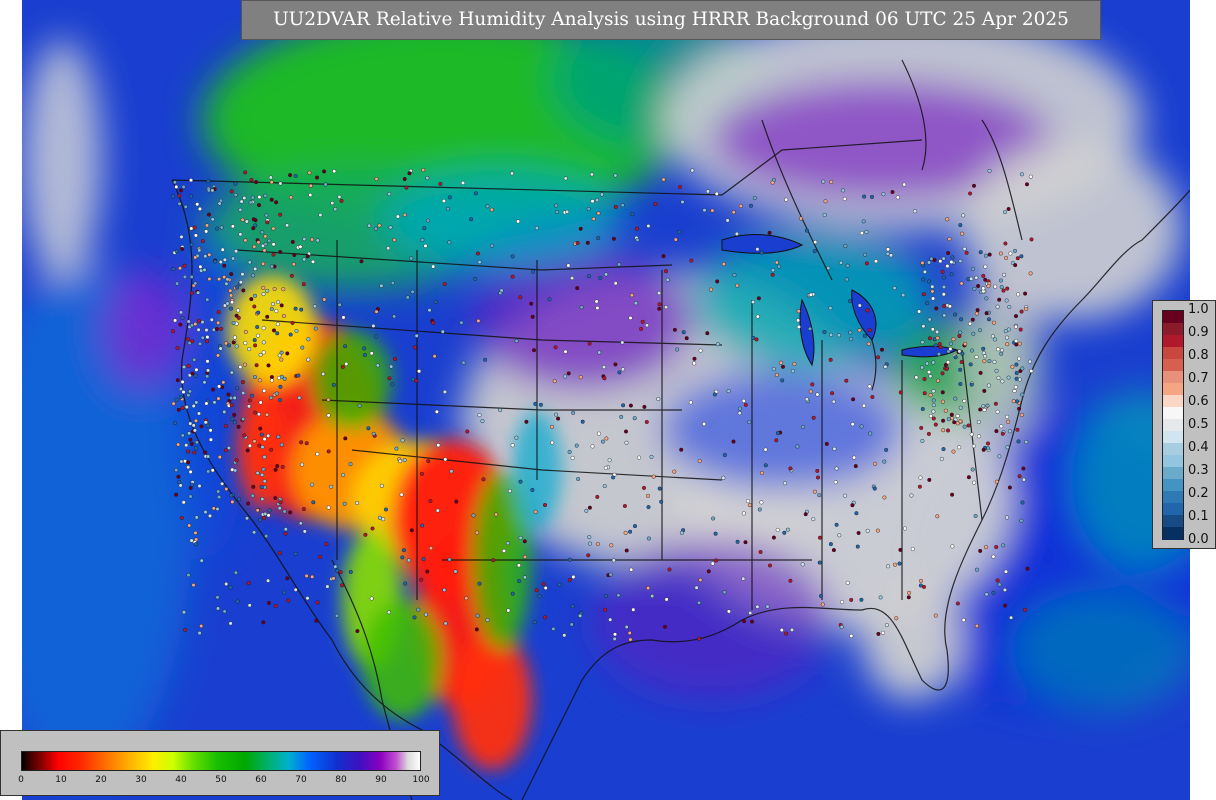 The width and height of the screenshot is (1216, 800). What do you see at coordinates (1198, 470) in the screenshot?
I see `observation-colorbar-tick-label: 0.3` at bounding box center [1198, 470].